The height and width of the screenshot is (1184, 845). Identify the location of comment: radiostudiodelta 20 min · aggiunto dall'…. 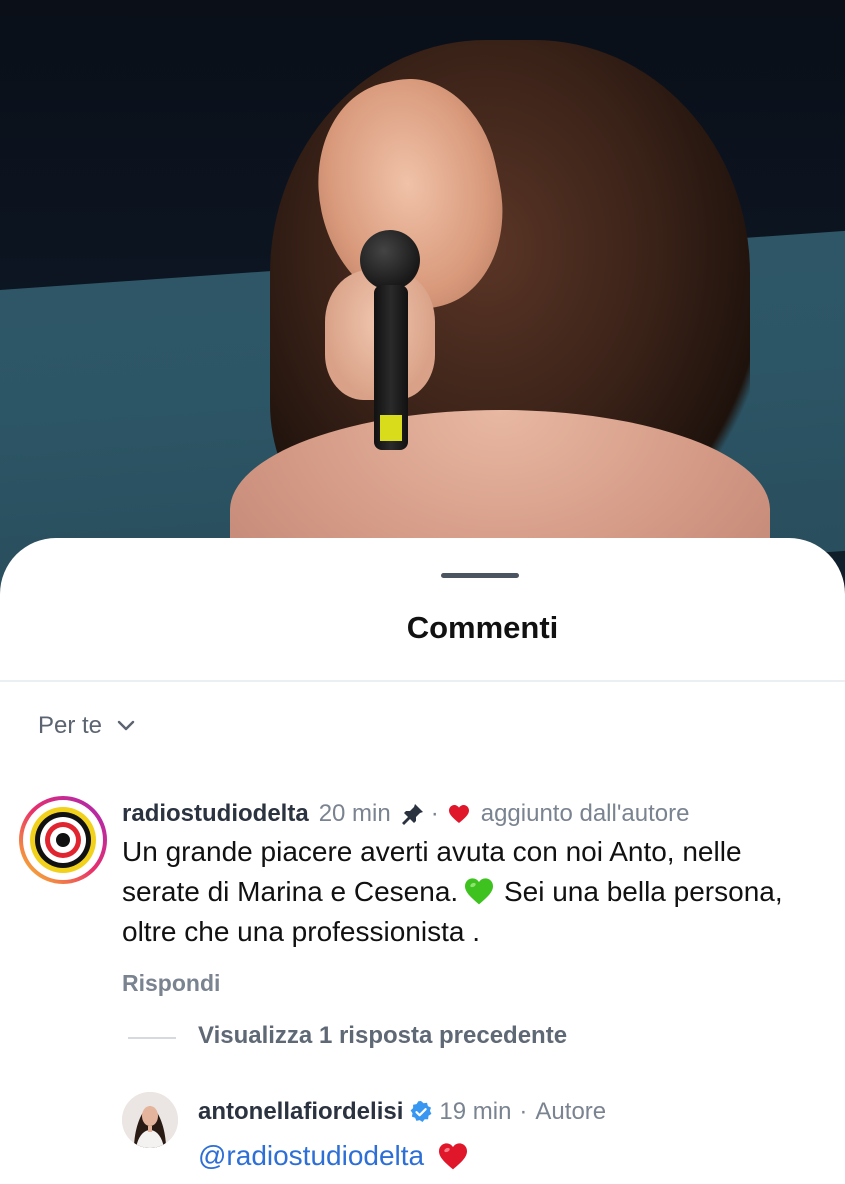
(472, 876).